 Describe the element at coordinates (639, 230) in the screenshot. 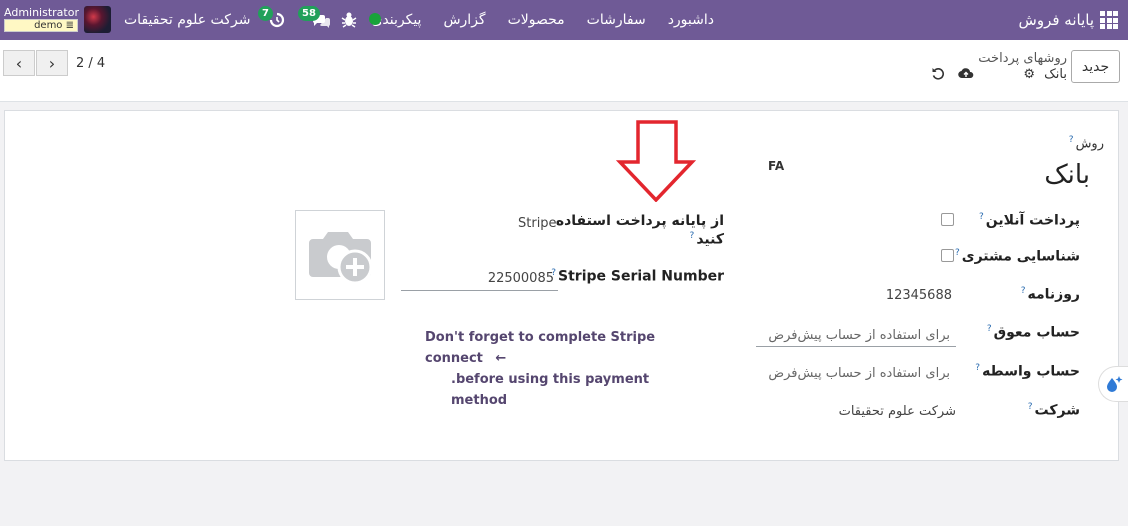

I see `use-terminal-label: از پایانه پرداخت استفاده ? کنید` at that location.